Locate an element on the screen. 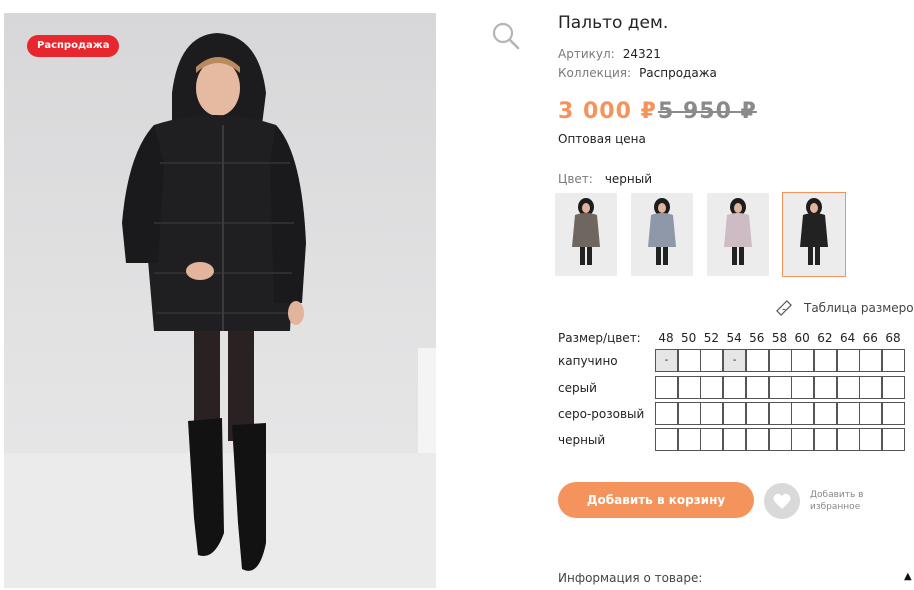  sale-badge: Распродажа is located at coordinates (73, 46).